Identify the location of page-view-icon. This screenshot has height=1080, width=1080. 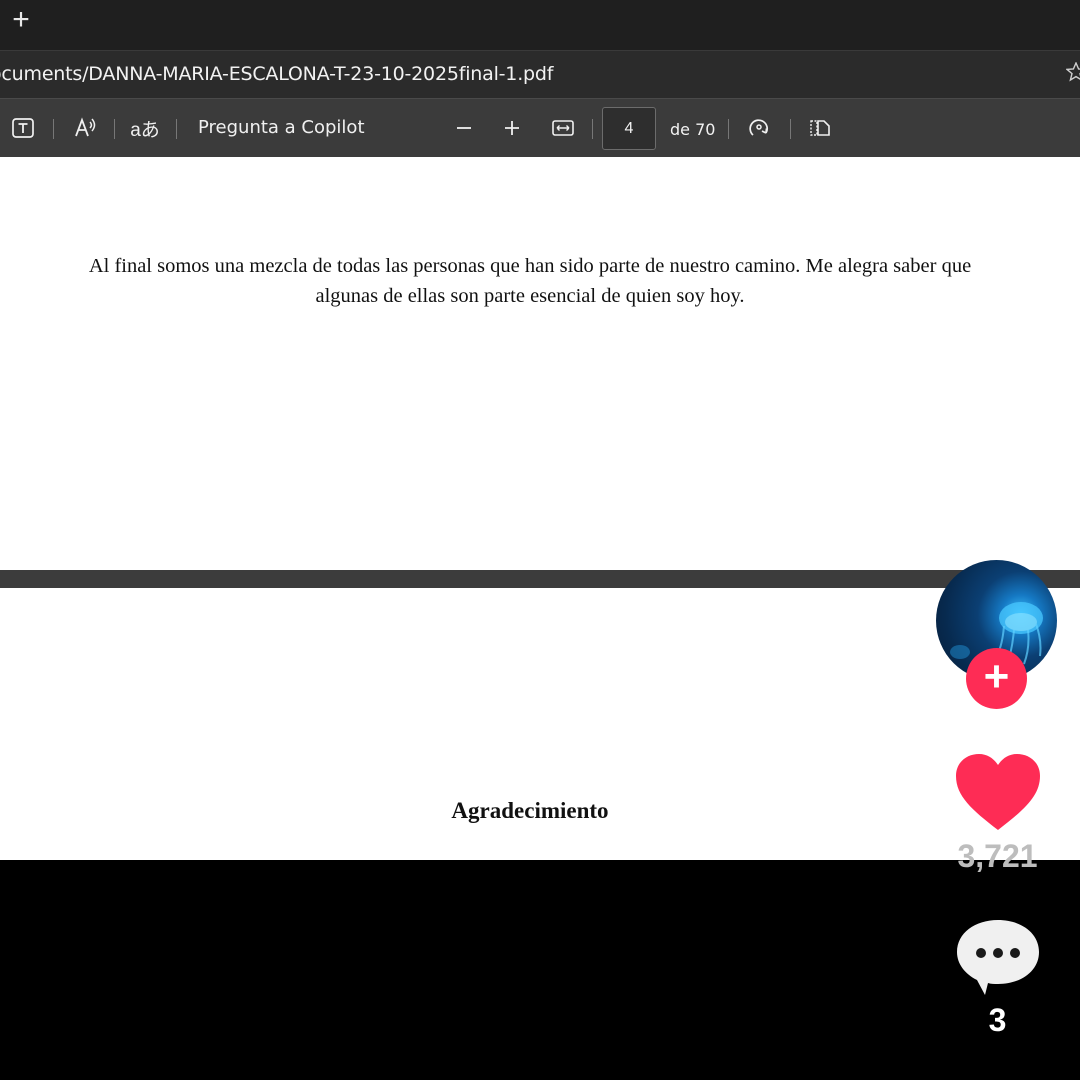
(820, 128).